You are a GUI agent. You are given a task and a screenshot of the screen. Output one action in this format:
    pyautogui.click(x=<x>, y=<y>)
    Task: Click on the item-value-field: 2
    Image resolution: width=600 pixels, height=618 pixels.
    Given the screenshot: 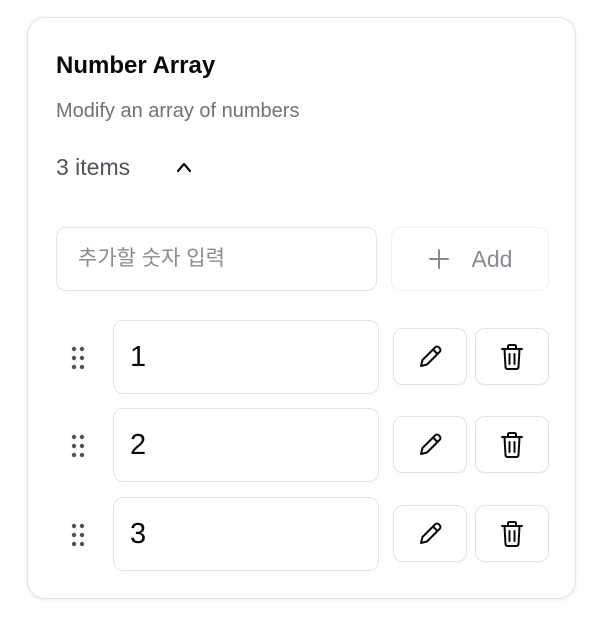 What is the action you would take?
    pyautogui.click(x=246, y=445)
    